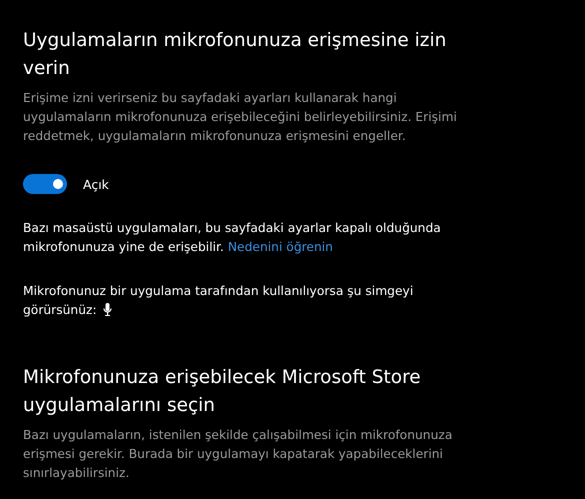 The width and height of the screenshot is (585, 499). Describe the element at coordinates (240, 117) in the screenshot. I see `section-description: Erişime izni verirseniz bu sayfadaki ayarları kullanarak hangi uygulamaların mikrofonunuza erişebileceğini belirleyebilirsiniz. Erişimi reddetmek, uygulamaların mikrofonunuza erişmesini engeller.` at that location.